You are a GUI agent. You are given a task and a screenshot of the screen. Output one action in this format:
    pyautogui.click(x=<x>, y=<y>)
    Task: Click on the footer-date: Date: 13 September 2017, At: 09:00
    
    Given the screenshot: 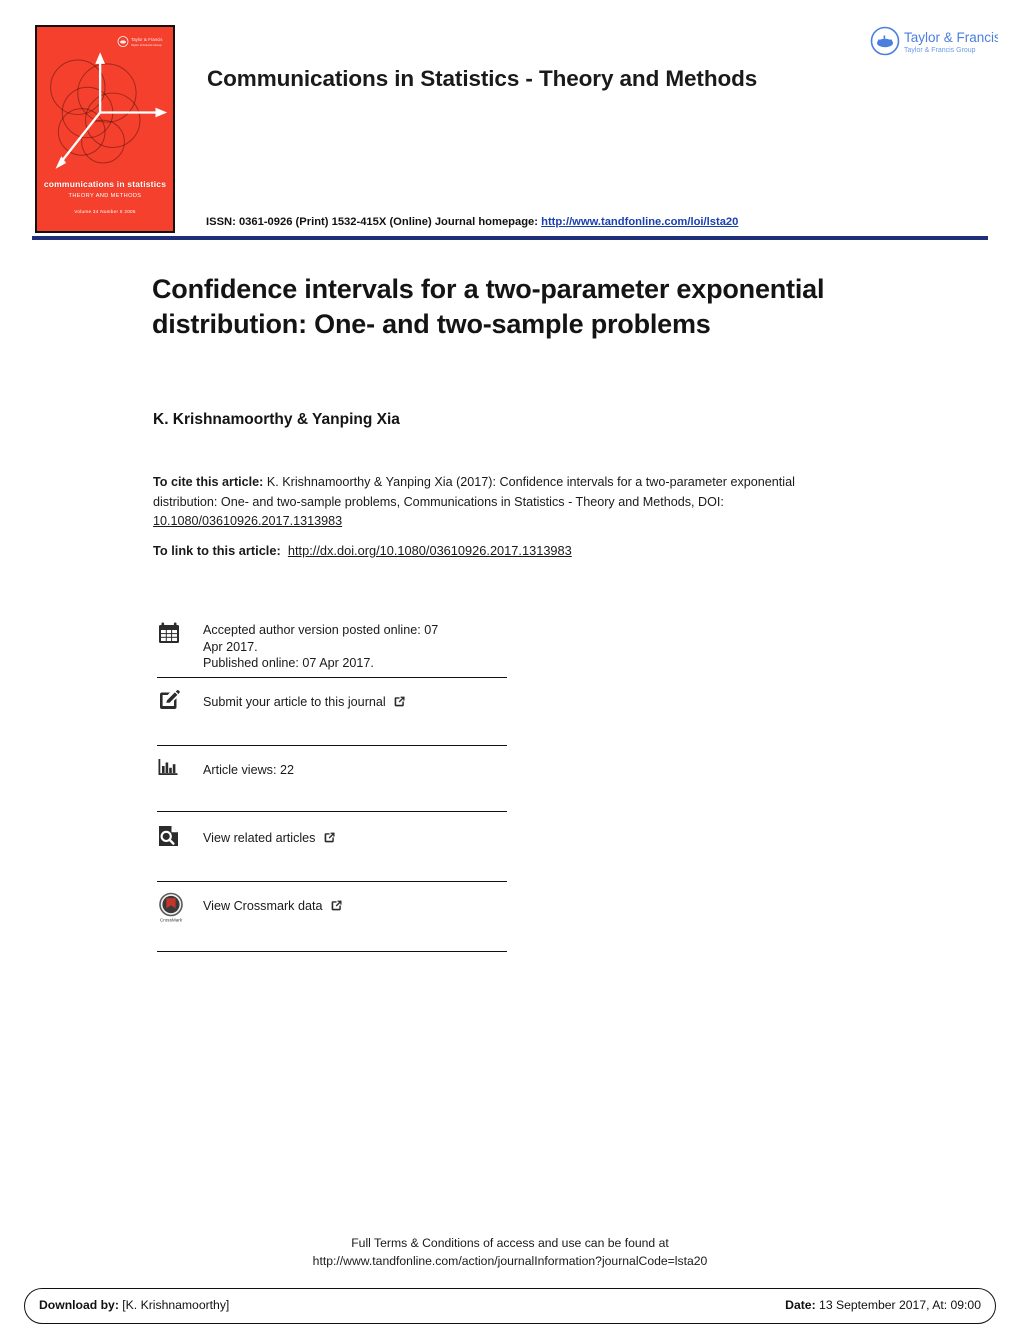 What is the action you would take?
    pyautogui.click(x=883, y=1305)
    